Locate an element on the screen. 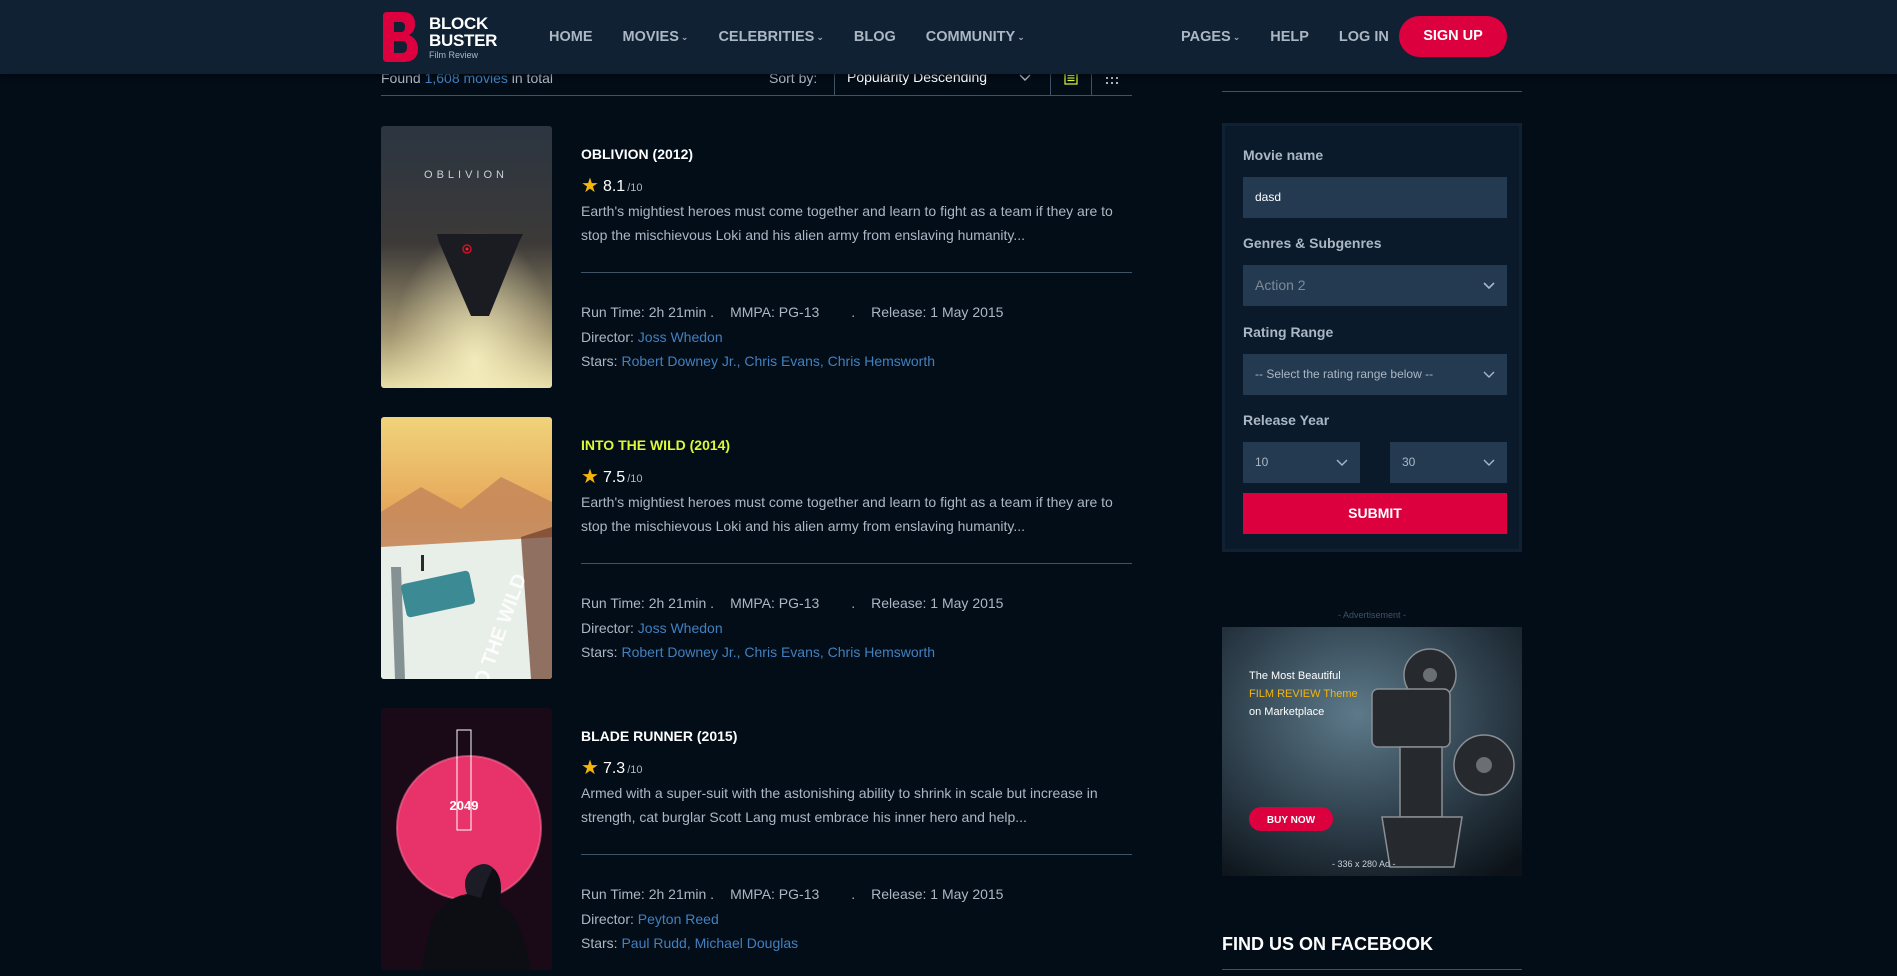  movie-rating: ★ 7.5 /10 is located at coordinates (611, 475).